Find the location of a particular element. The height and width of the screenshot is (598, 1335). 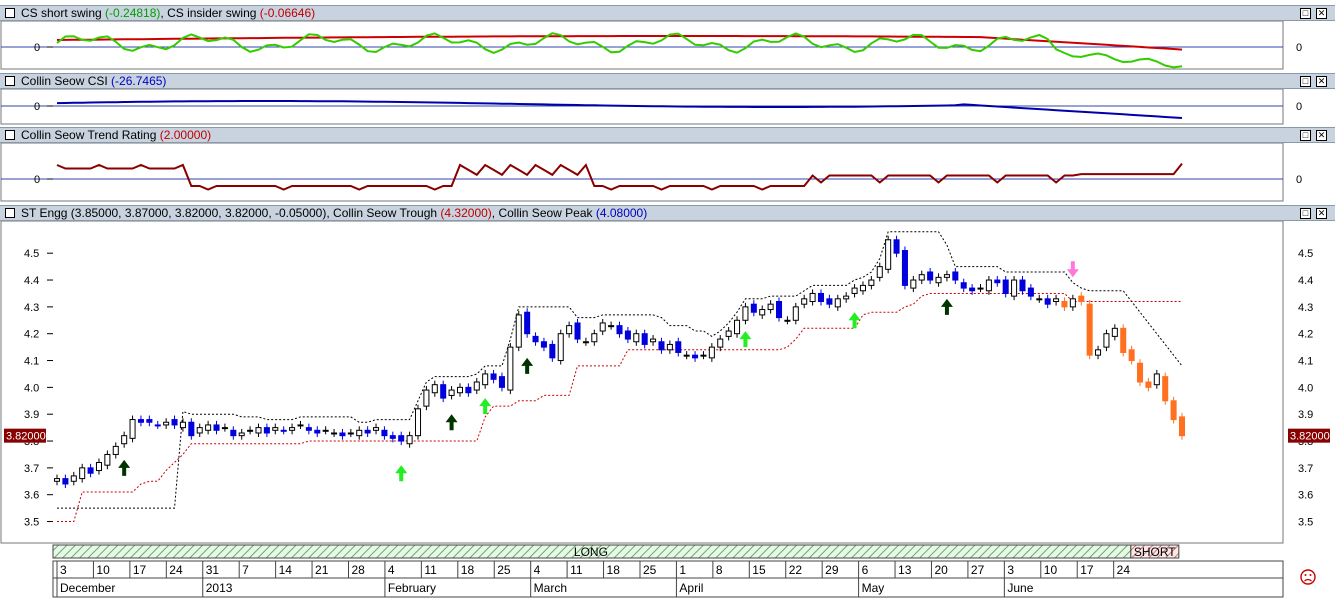

day-tick-label: 21 is located at coordinates (322, 570).